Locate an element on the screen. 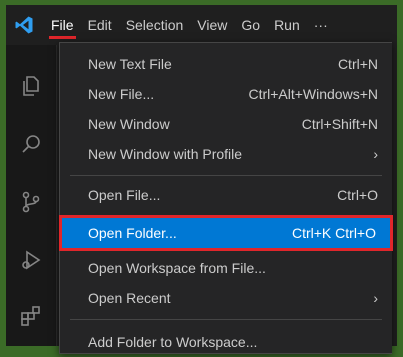 Image resolution: width=403 pixels, height=357 pixels. menu-go: Go is located at coordinates (250, 25).